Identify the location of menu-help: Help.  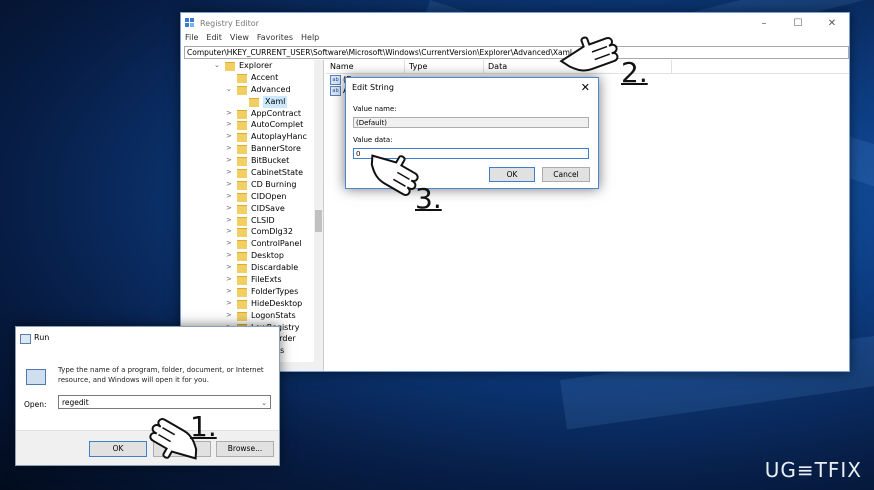
(310, 39).